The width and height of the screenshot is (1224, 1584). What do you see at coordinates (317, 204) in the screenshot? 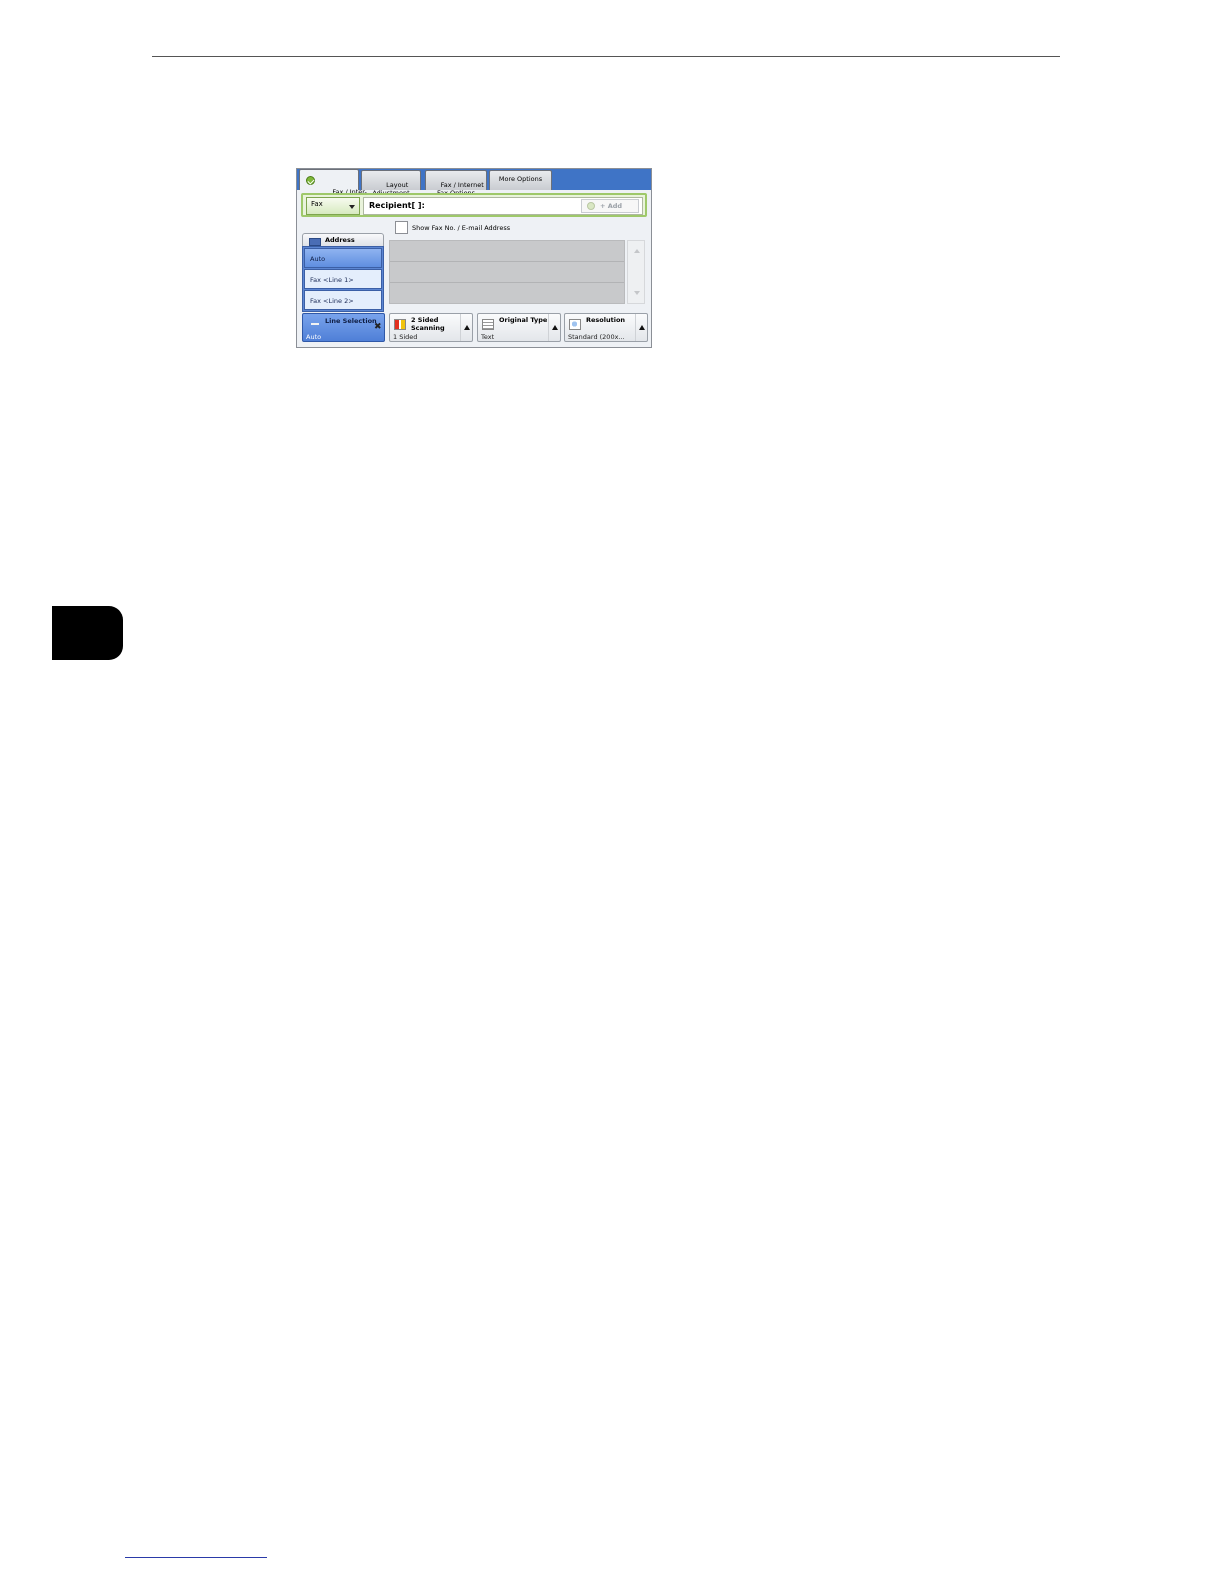
I see `fax-type-value: Fax` at bounding box center [317, 204].